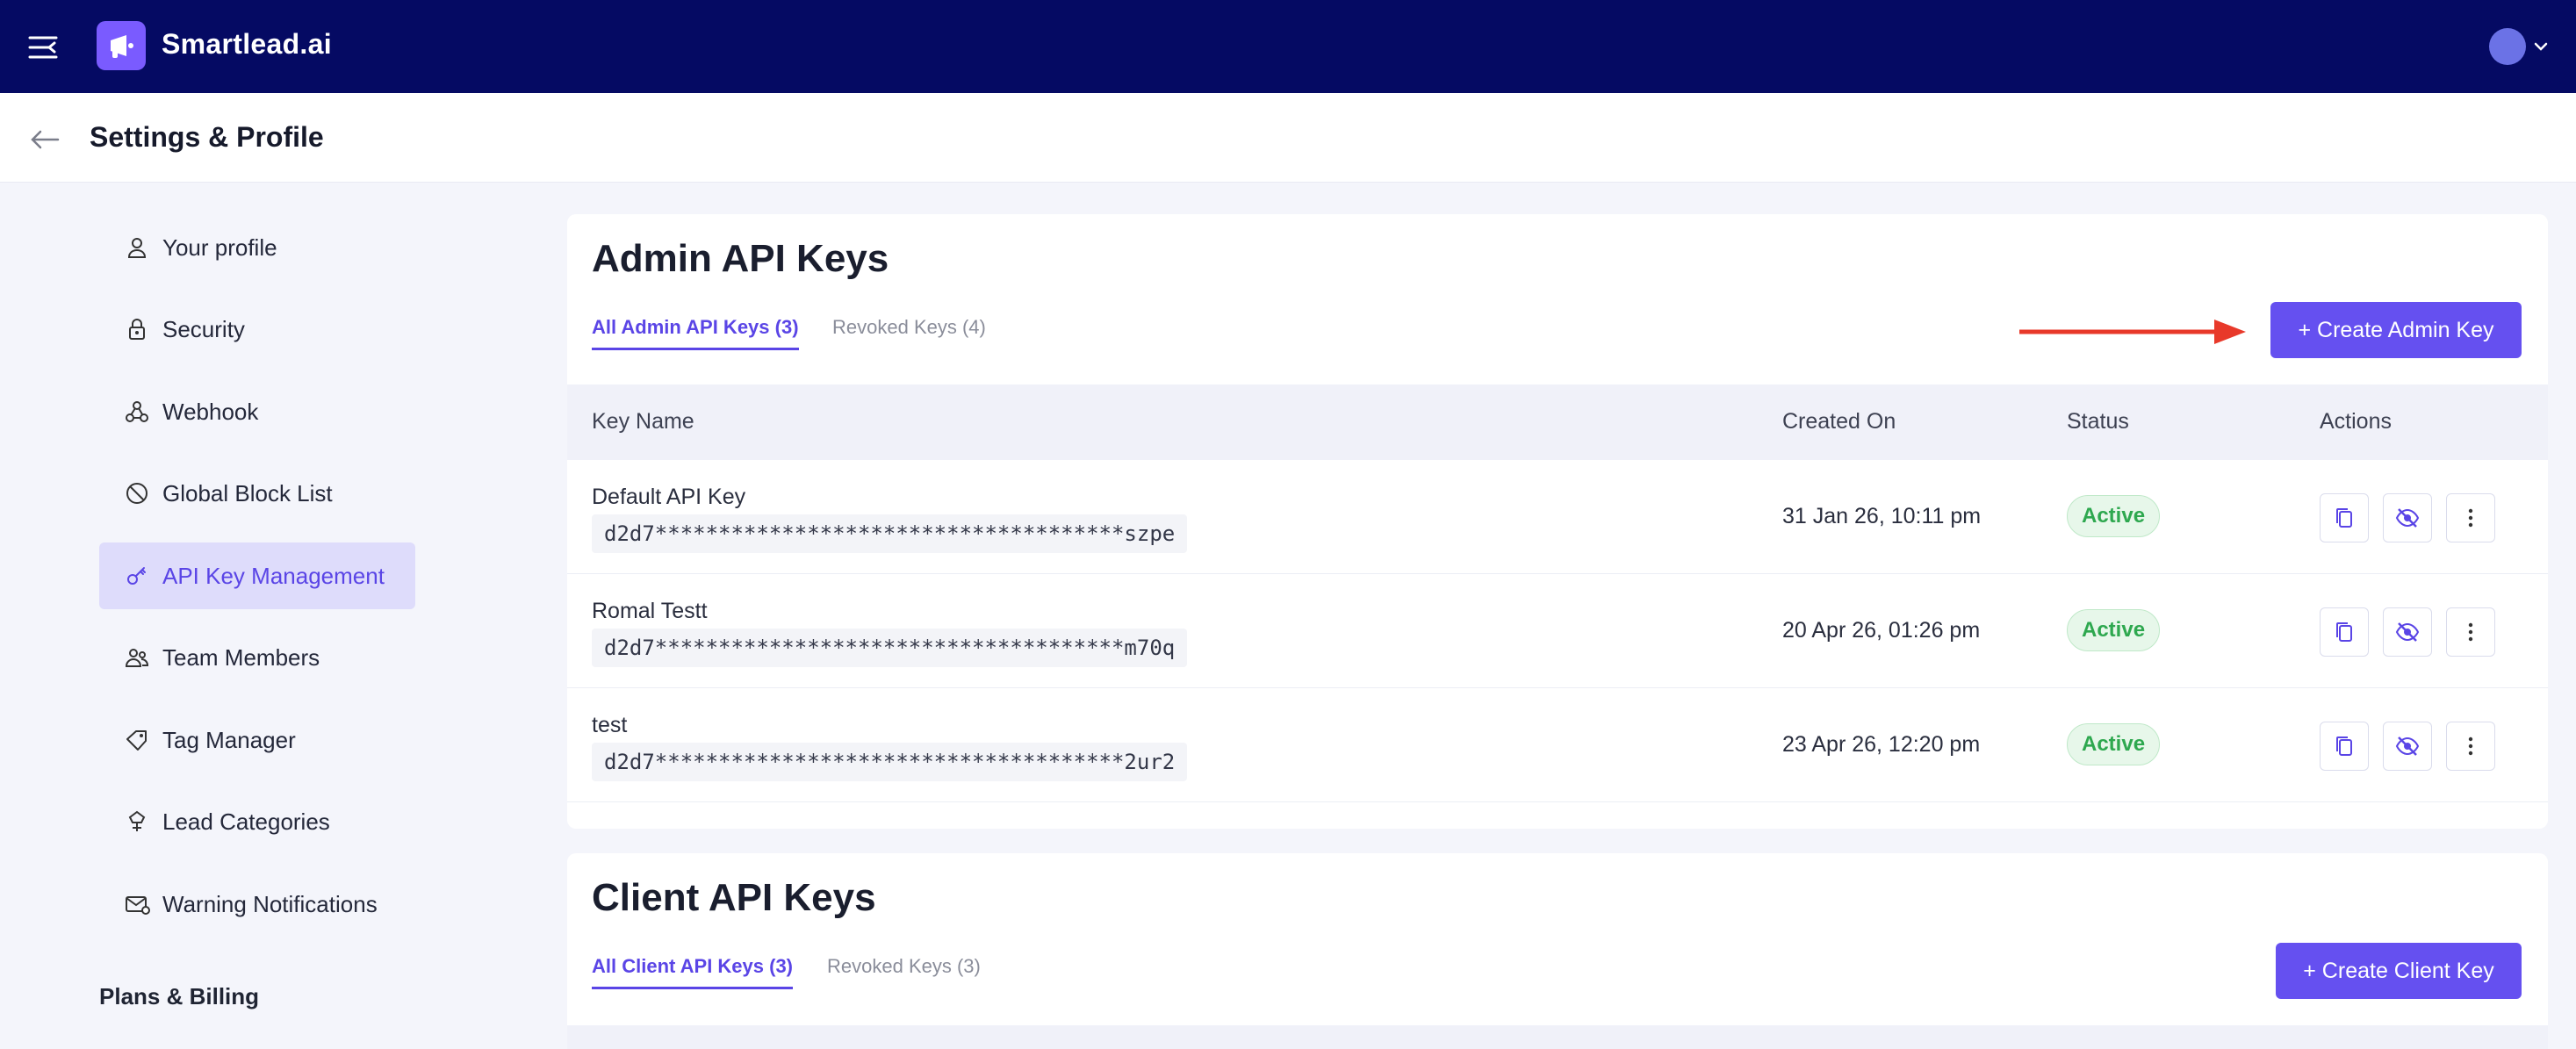 The width and height of the screenshot is (2576, 1049). I want to click on table-header, so click(1557, 1037).